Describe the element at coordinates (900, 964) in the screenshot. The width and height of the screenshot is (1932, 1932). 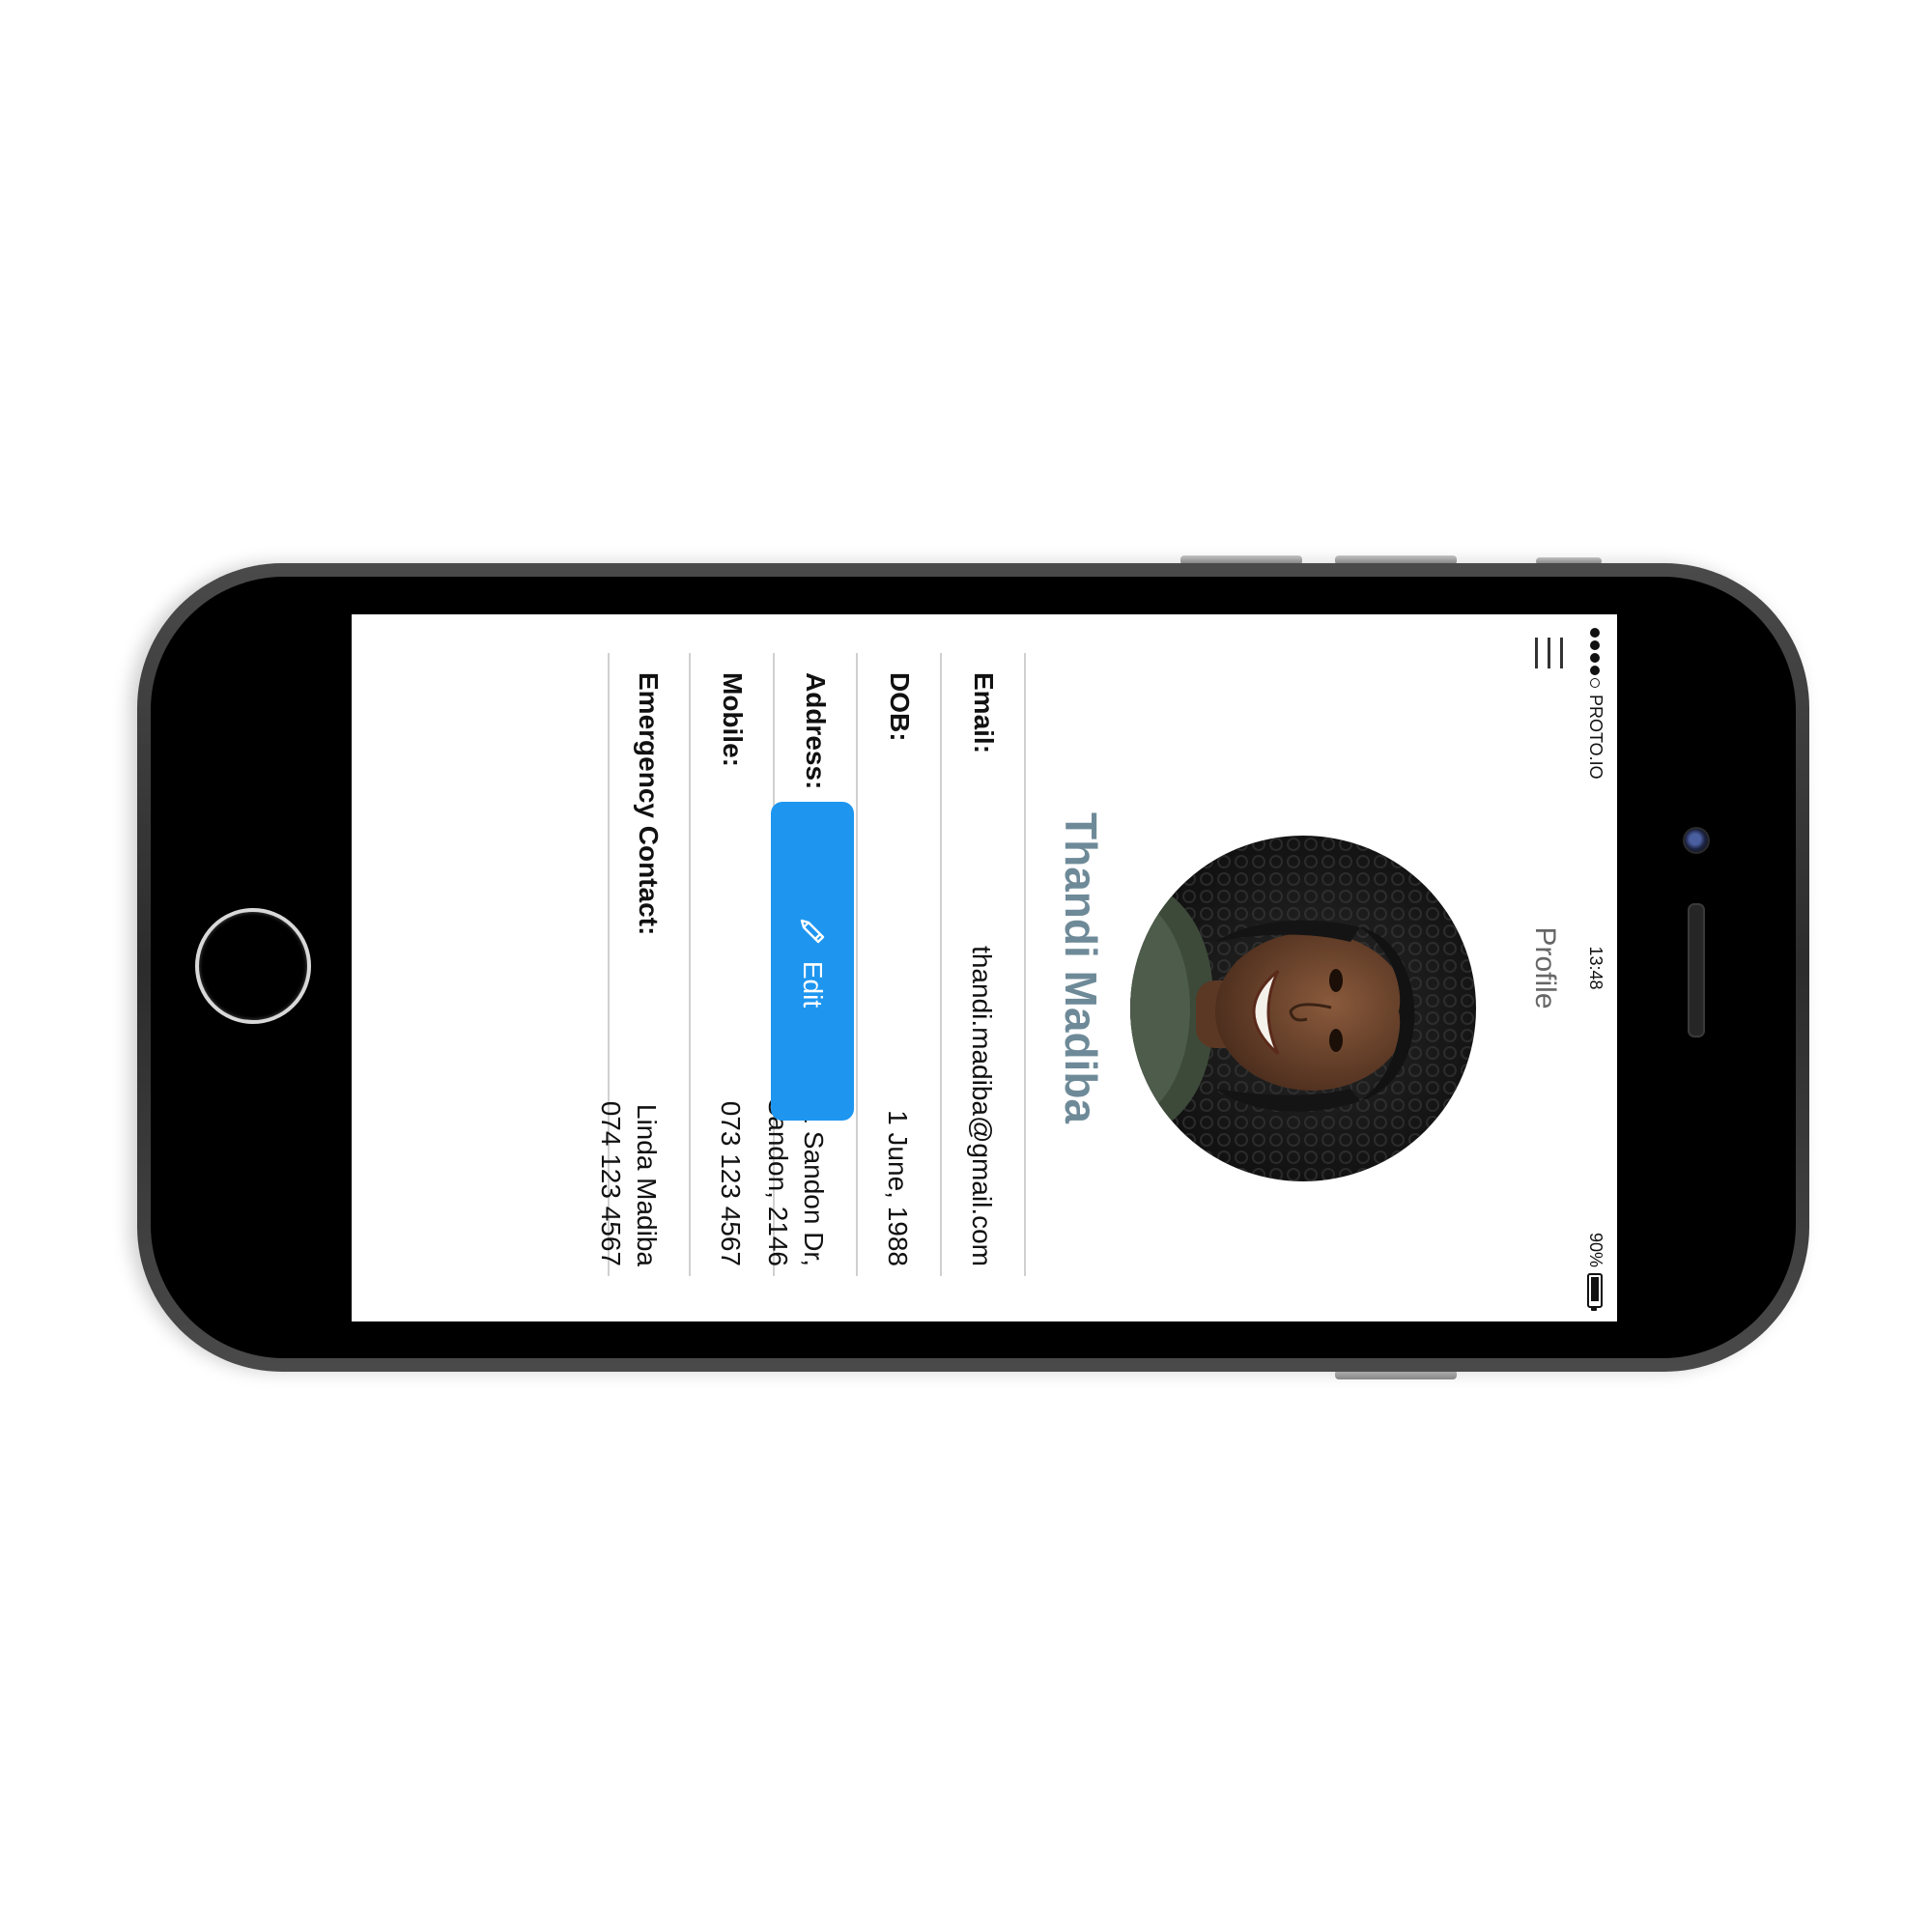
I see `dob-row: DOB: 1 June, 1988` at that location.